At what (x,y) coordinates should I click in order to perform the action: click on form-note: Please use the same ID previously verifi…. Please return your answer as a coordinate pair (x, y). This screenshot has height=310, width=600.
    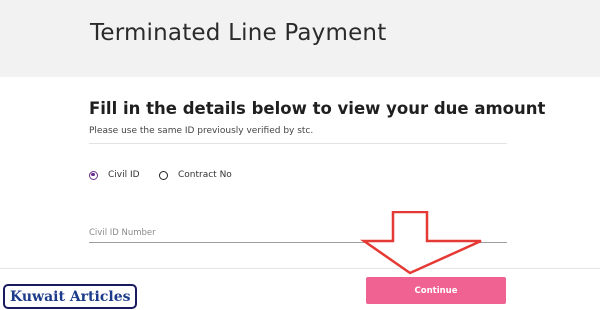
    Looking at the image, I should click on (201, 131).